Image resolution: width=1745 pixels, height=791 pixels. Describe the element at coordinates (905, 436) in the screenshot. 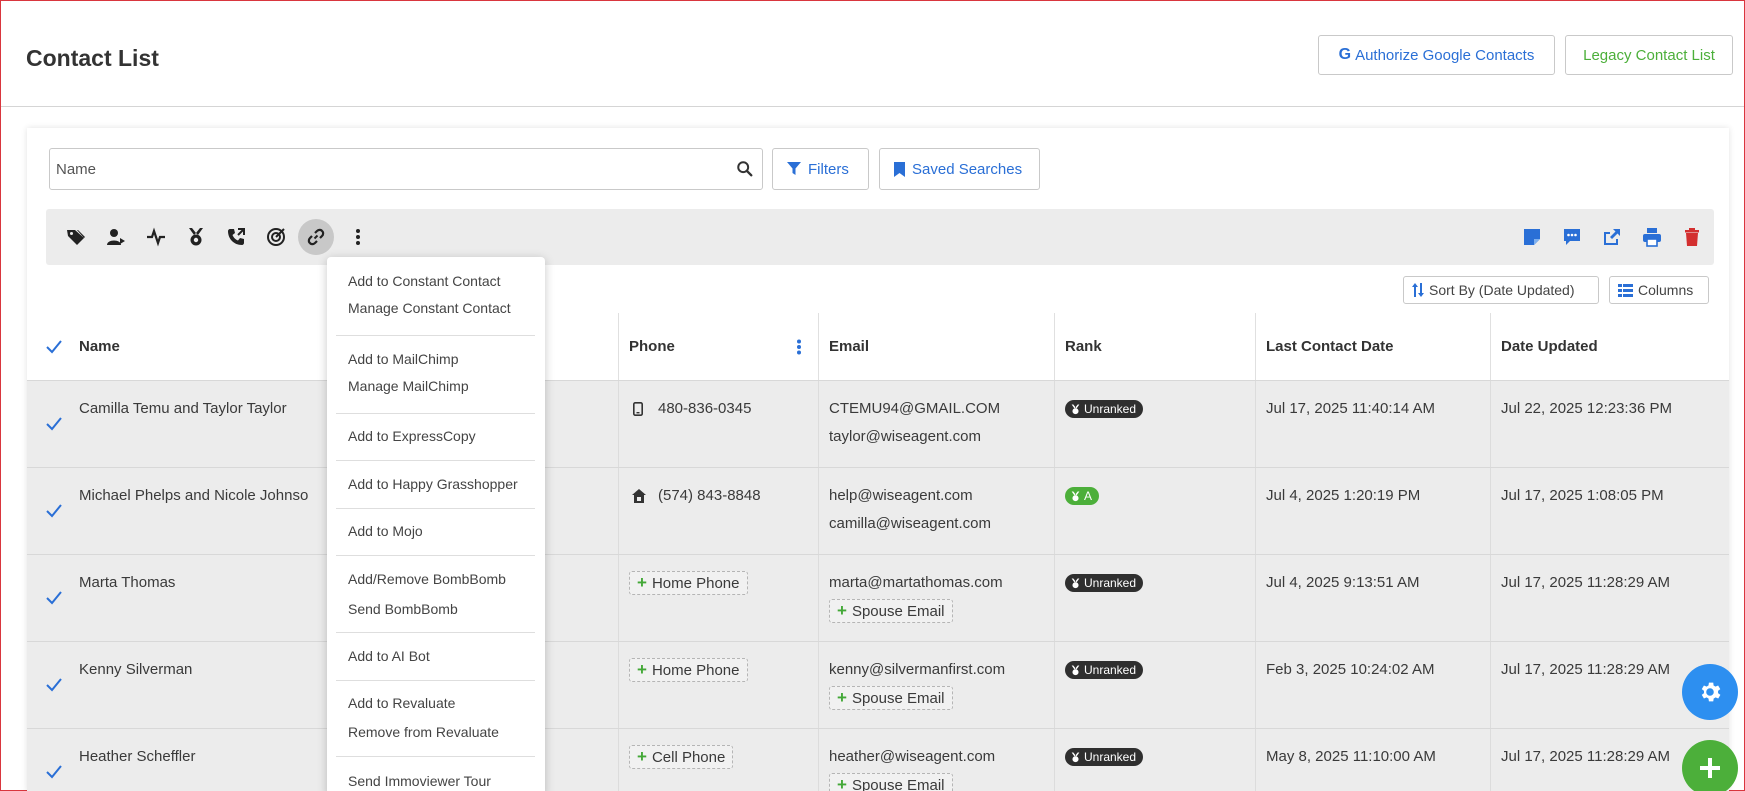

I see `email-secondary: taylor@wiseagent.com` at that location.